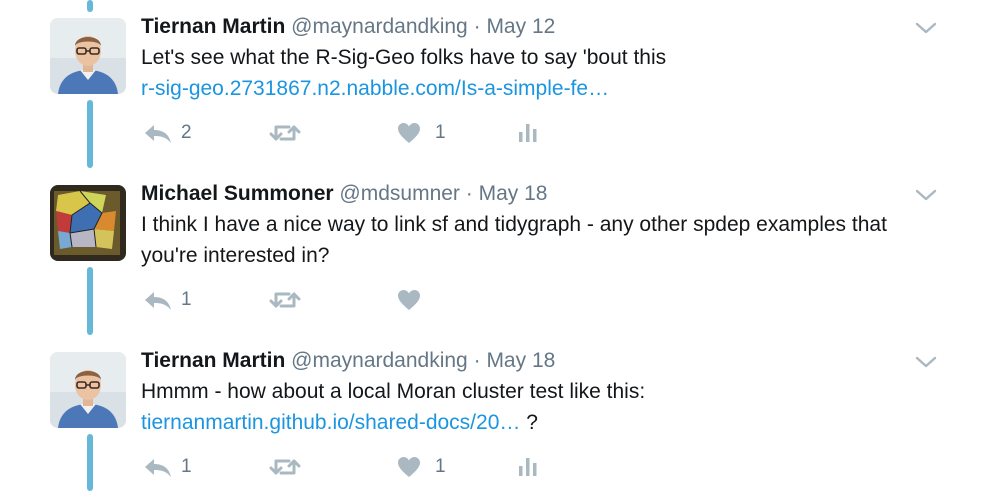 The image size is (982, 491). I want to click on tweet-date: May 12, so click(520, 26).